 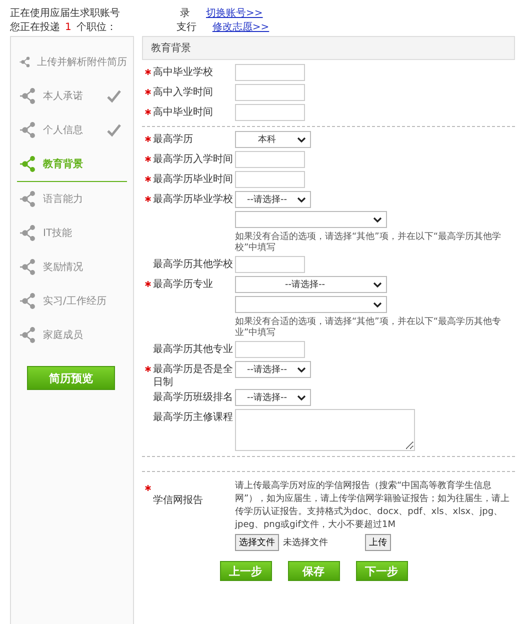 What do you see at coordinates (368, 328) in the screenshot?
I see `hint-text: 如果没有合适的选项，请选择“其他”项，并在以下“最高学历其他专业”中填写` at bounding box center [368, 328].